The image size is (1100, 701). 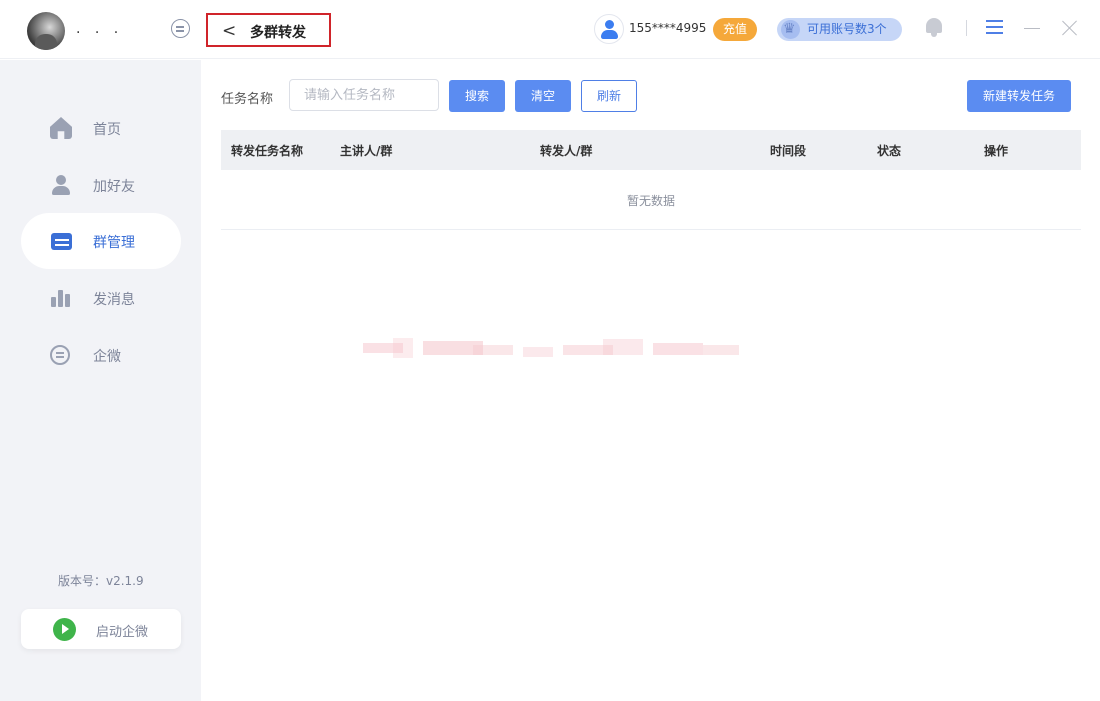 I want to click on sidebar-item-label: 群管理, so click(x=114, y=243).